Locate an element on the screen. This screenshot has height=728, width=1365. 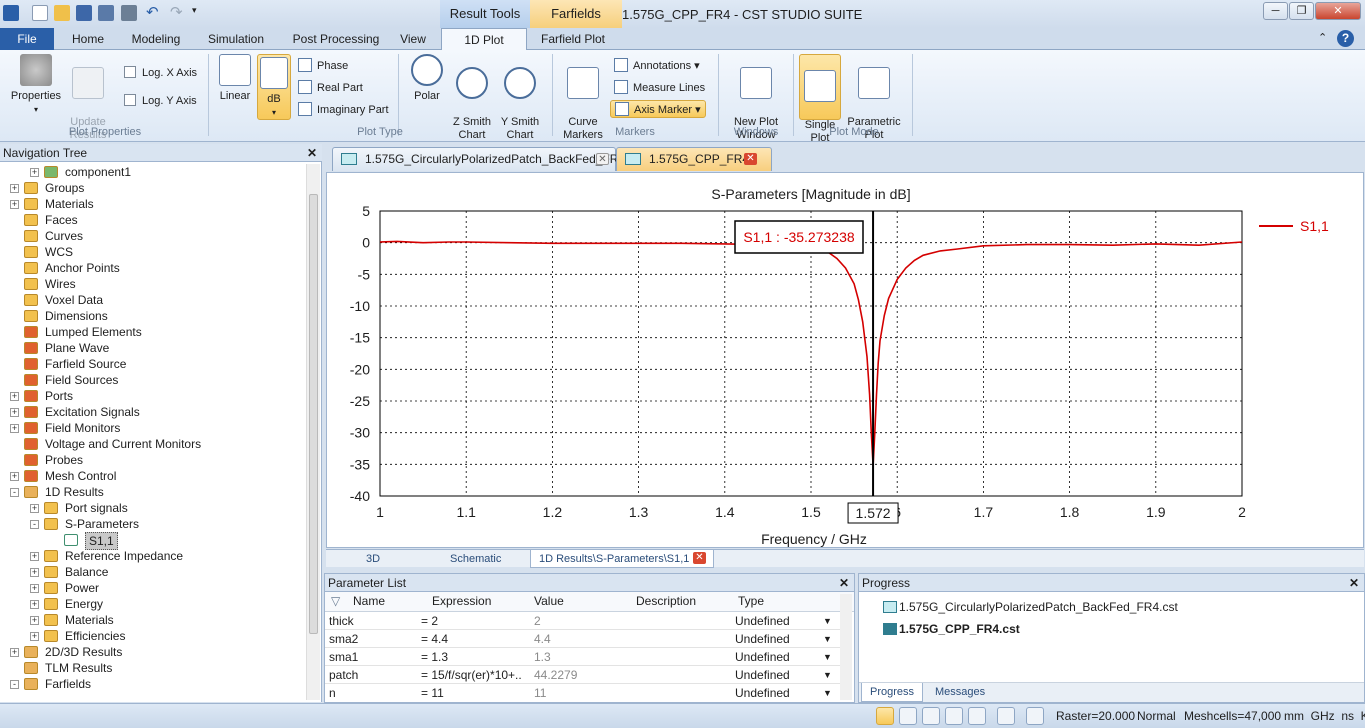
open-folder-icon is located at coordinates (62, 13).